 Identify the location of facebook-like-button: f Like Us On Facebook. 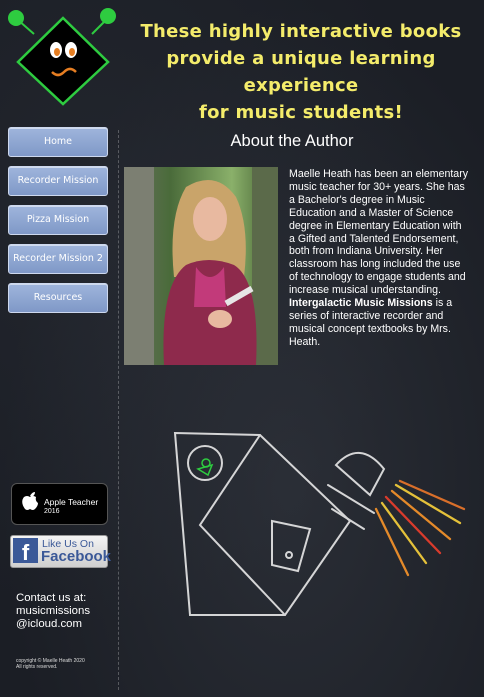
(61, 551).